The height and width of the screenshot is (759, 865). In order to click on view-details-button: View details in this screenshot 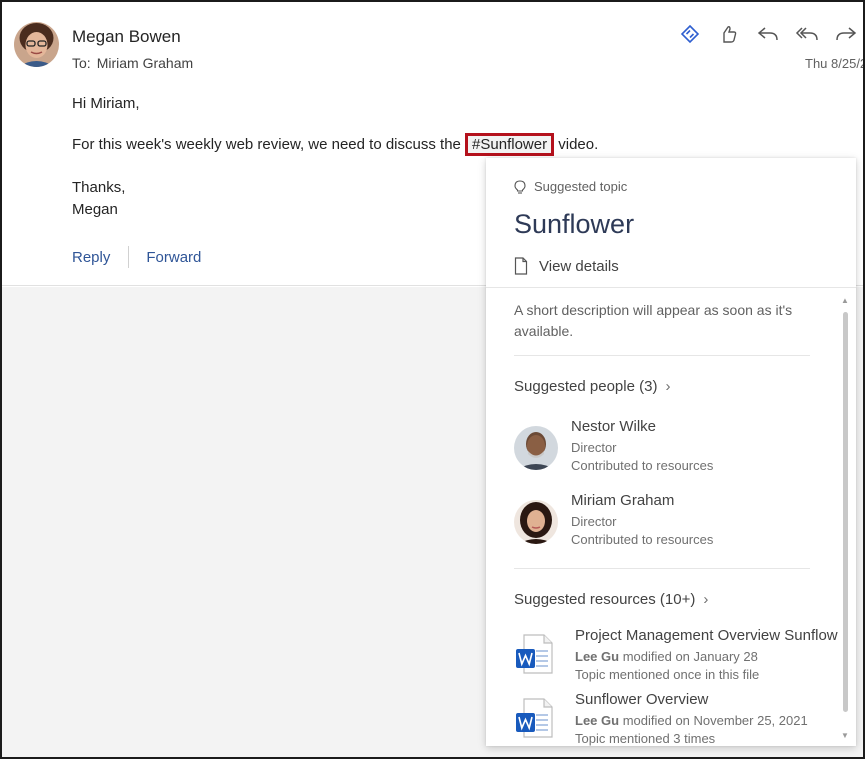, I will do `click(566, 266)`.